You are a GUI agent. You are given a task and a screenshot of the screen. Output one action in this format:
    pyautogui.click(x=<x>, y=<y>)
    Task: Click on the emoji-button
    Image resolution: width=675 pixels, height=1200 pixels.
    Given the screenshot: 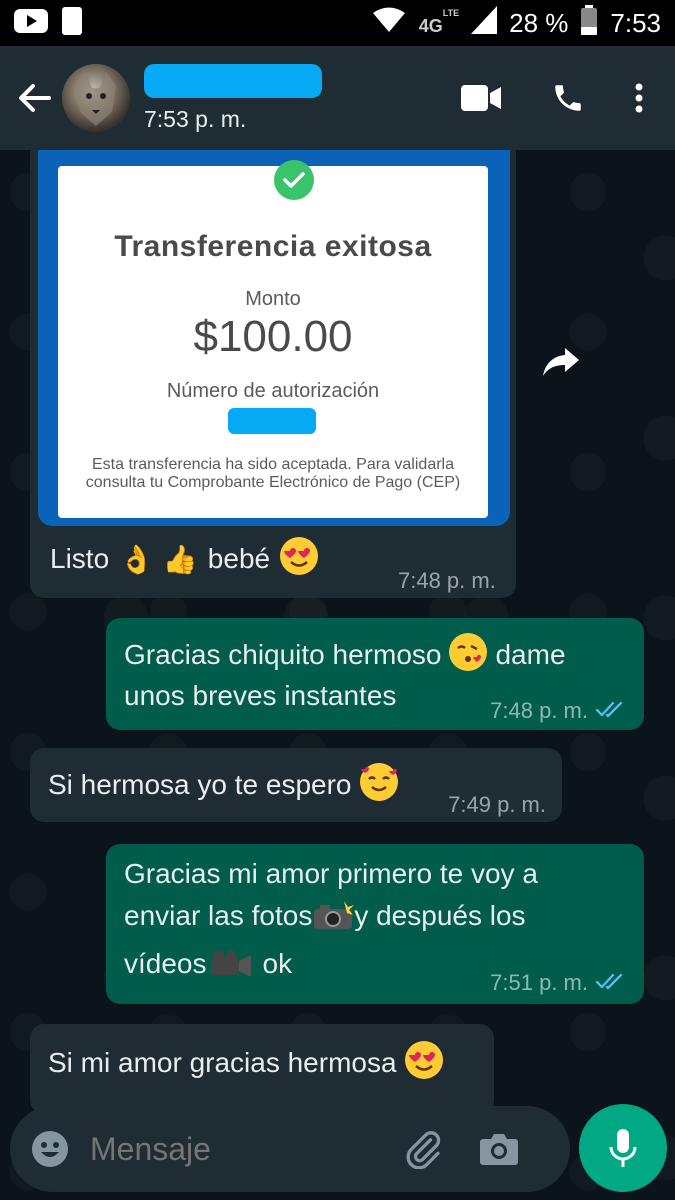 What is the action you would take?
    pyautogui.click(x=50, y=1149)
    